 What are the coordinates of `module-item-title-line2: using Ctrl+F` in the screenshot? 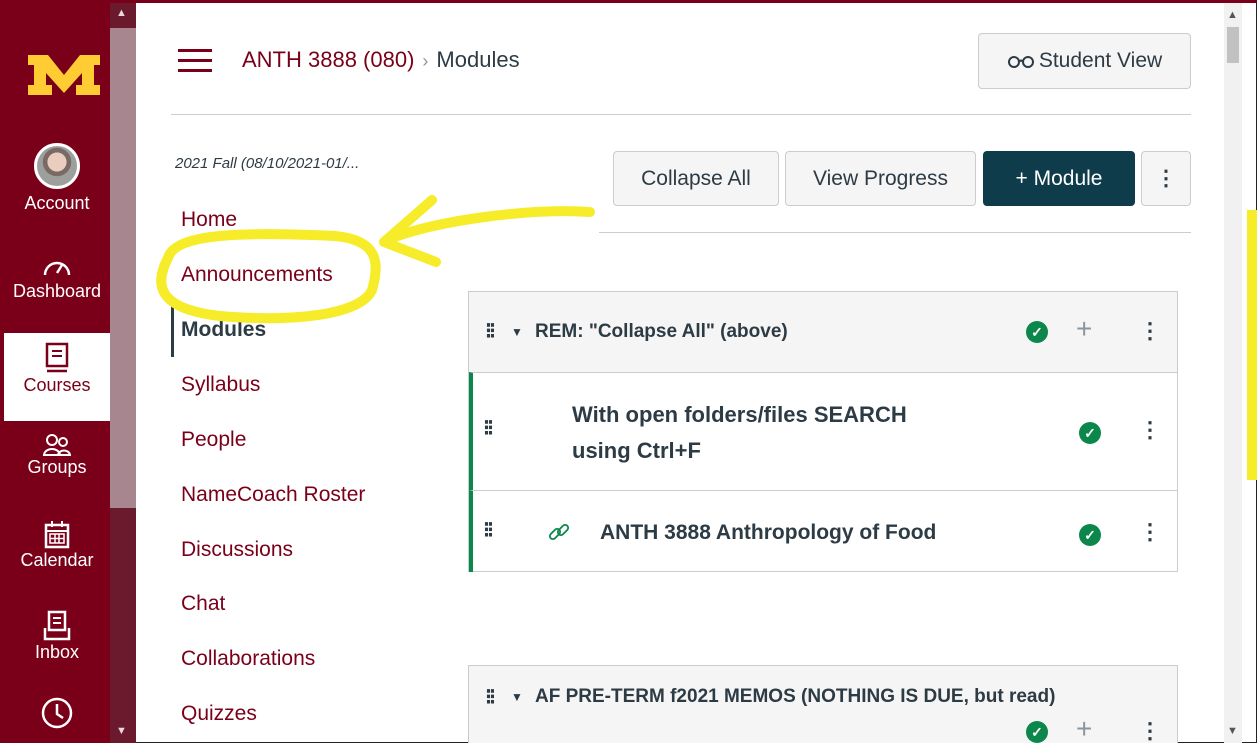 It's located at (636, 450).